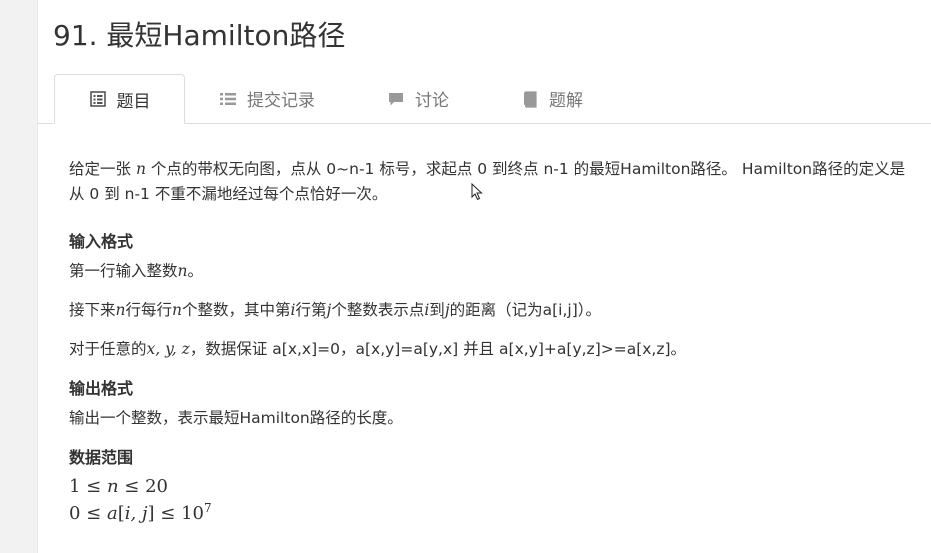  Describe the element at coordinates (525, 310) in the screenshot. I see `text: 的距离（记为a[i,j]）。` at that location.